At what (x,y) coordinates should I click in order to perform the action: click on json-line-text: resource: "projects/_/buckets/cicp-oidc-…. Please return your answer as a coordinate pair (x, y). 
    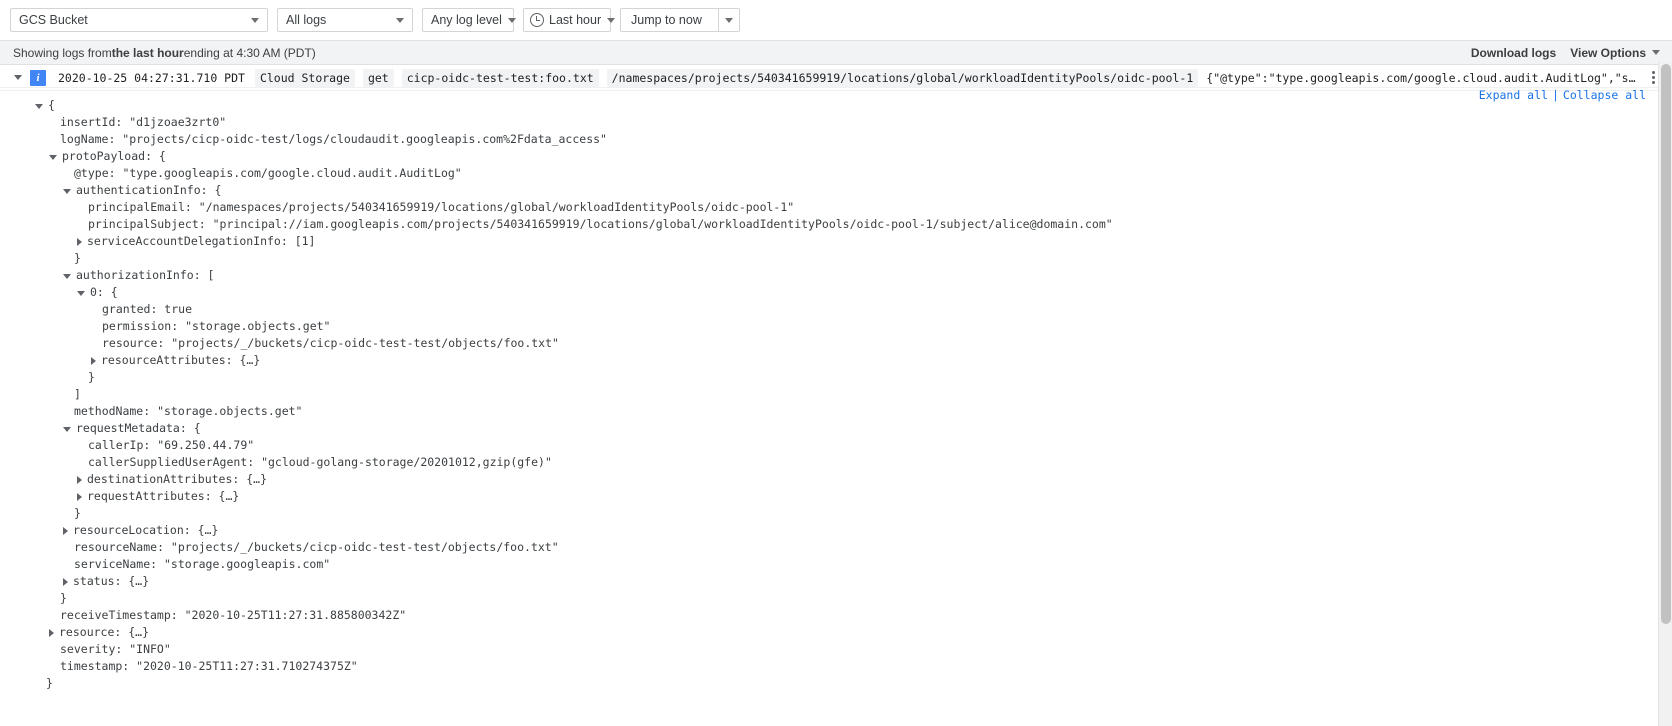
    Looking at the image, I should click on (330, 343).